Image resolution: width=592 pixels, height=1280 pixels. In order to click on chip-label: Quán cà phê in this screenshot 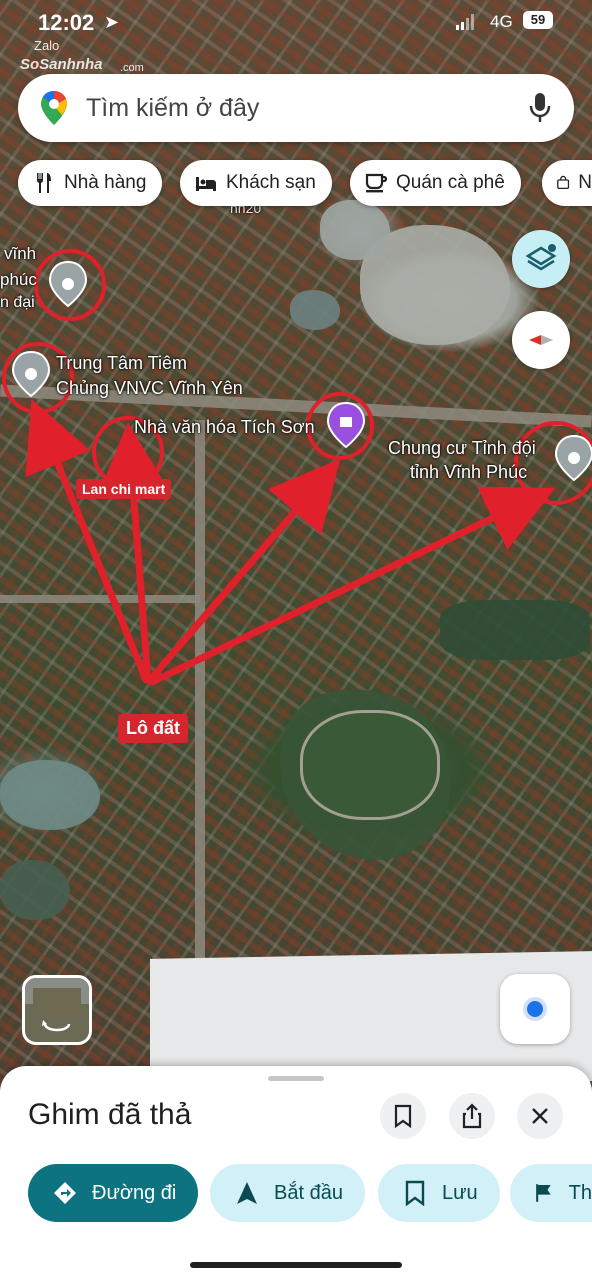, I will do `click(450, 182)`.